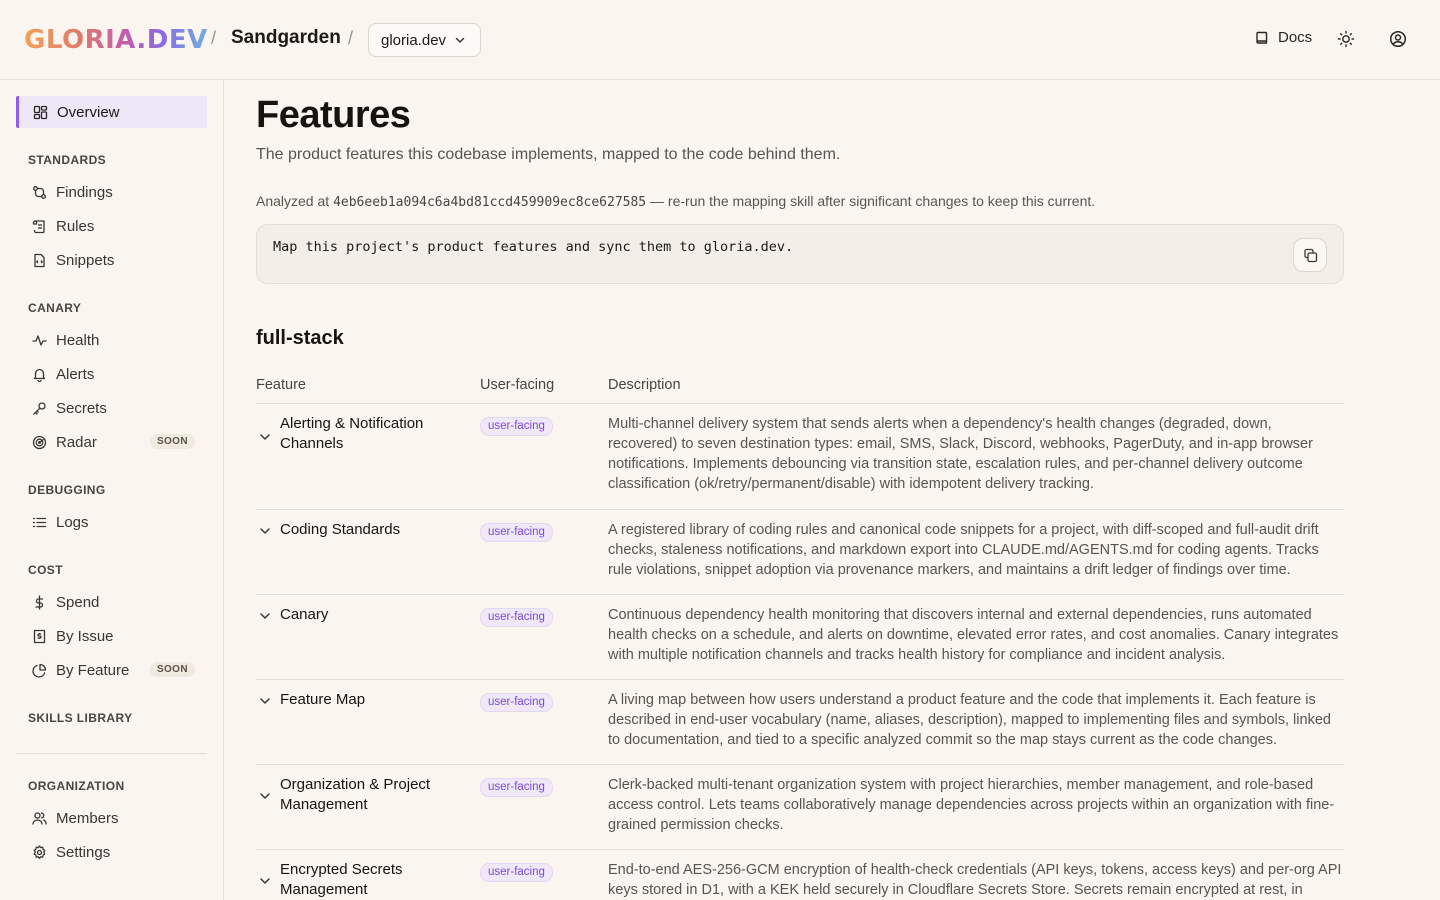 The image size is (1440, 900). What do you see at coordinates (83, 852) in the screenshot?
I see `sidebar-item-label: Settings` at bounding box center [83, 852].